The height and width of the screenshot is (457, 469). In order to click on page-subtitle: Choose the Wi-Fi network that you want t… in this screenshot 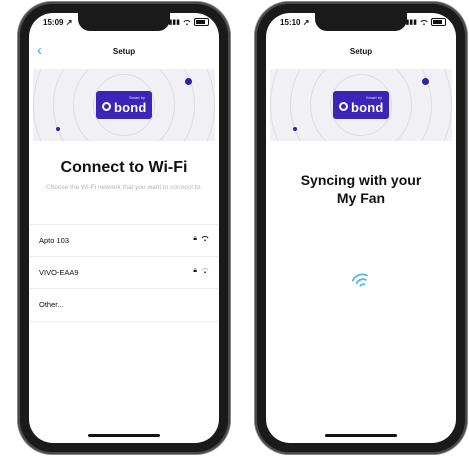, I will do `click(124, 187)`.